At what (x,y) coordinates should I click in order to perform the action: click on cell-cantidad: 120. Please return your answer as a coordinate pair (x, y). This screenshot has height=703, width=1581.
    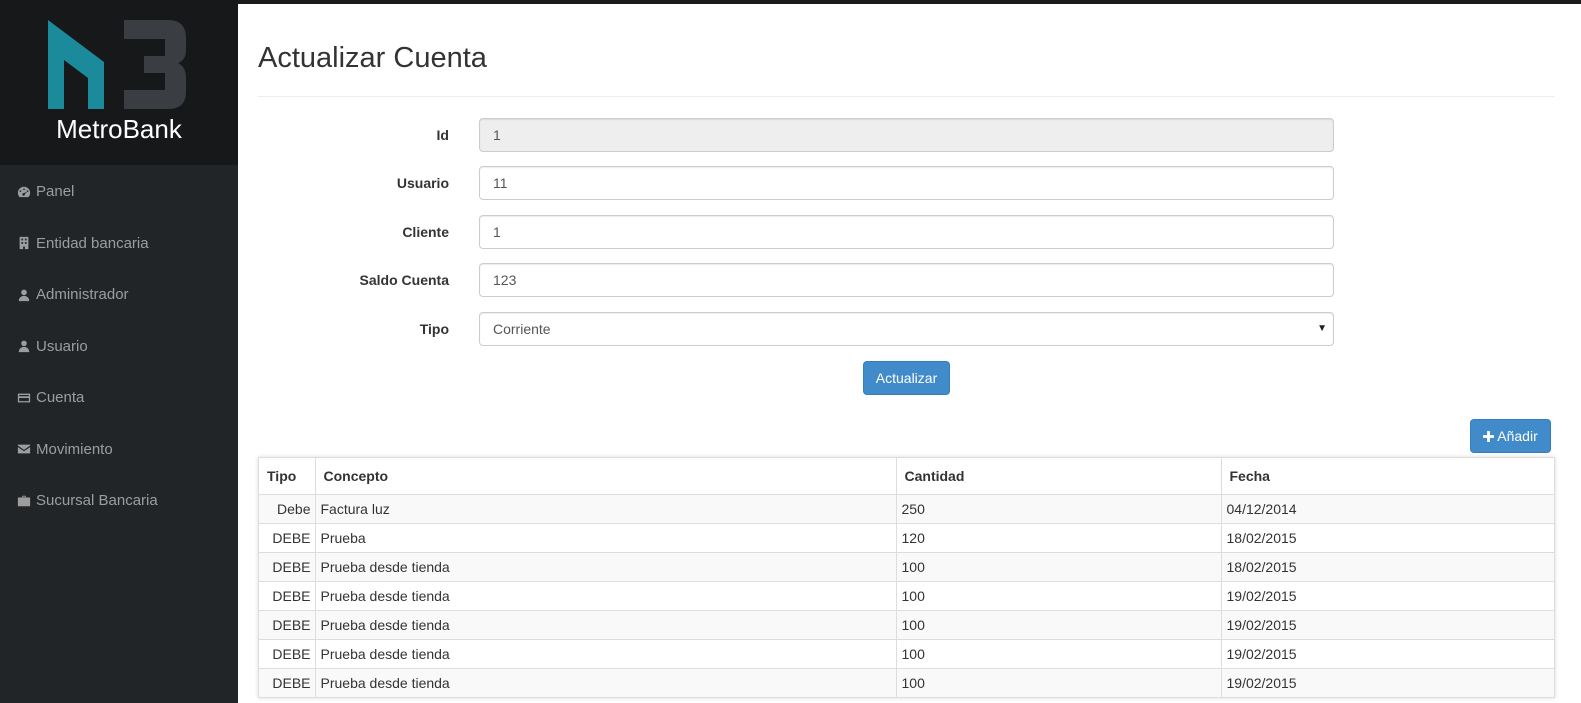
    Looking at the image, I should click on (1059, 537).